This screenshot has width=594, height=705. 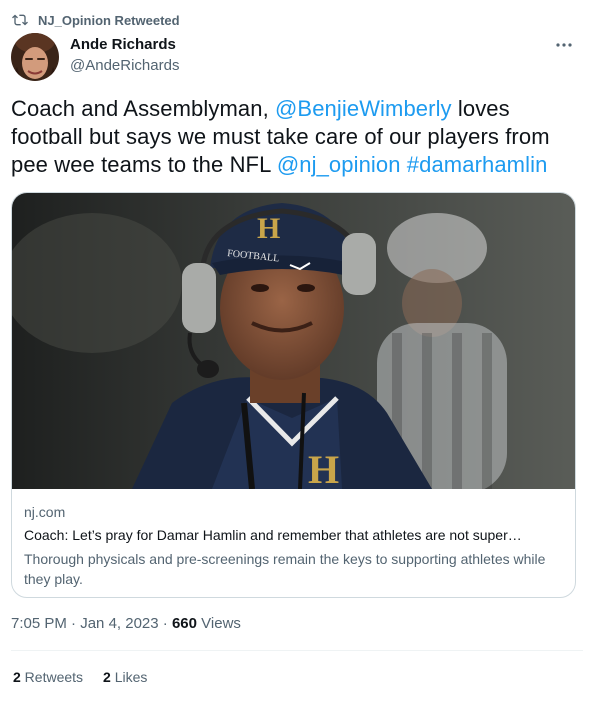 I want to click on shirt-letter: H, so click(x=323, y=468).